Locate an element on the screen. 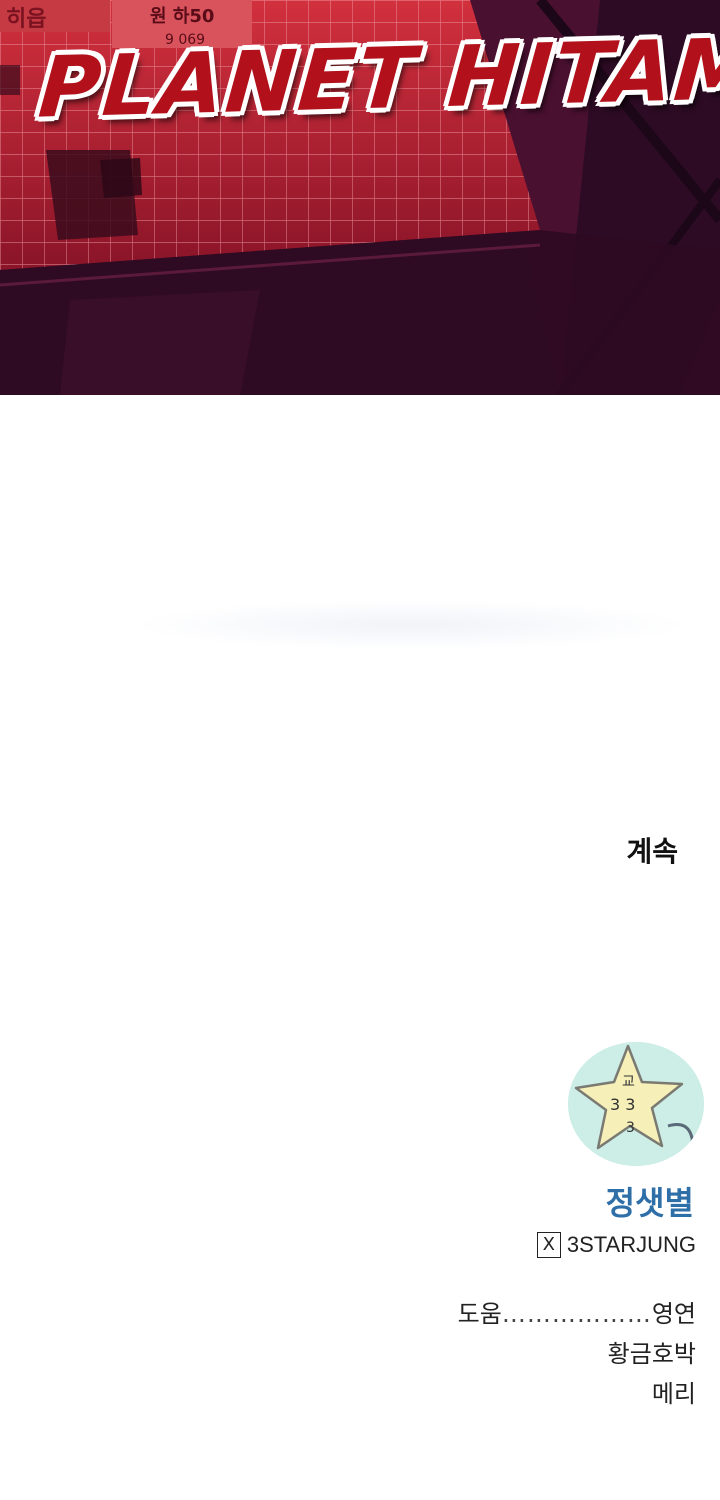 Image resolution: width=720 pixels, height=1500 pixels. sign-text: 히읍 is located at coordinates (26, 19).